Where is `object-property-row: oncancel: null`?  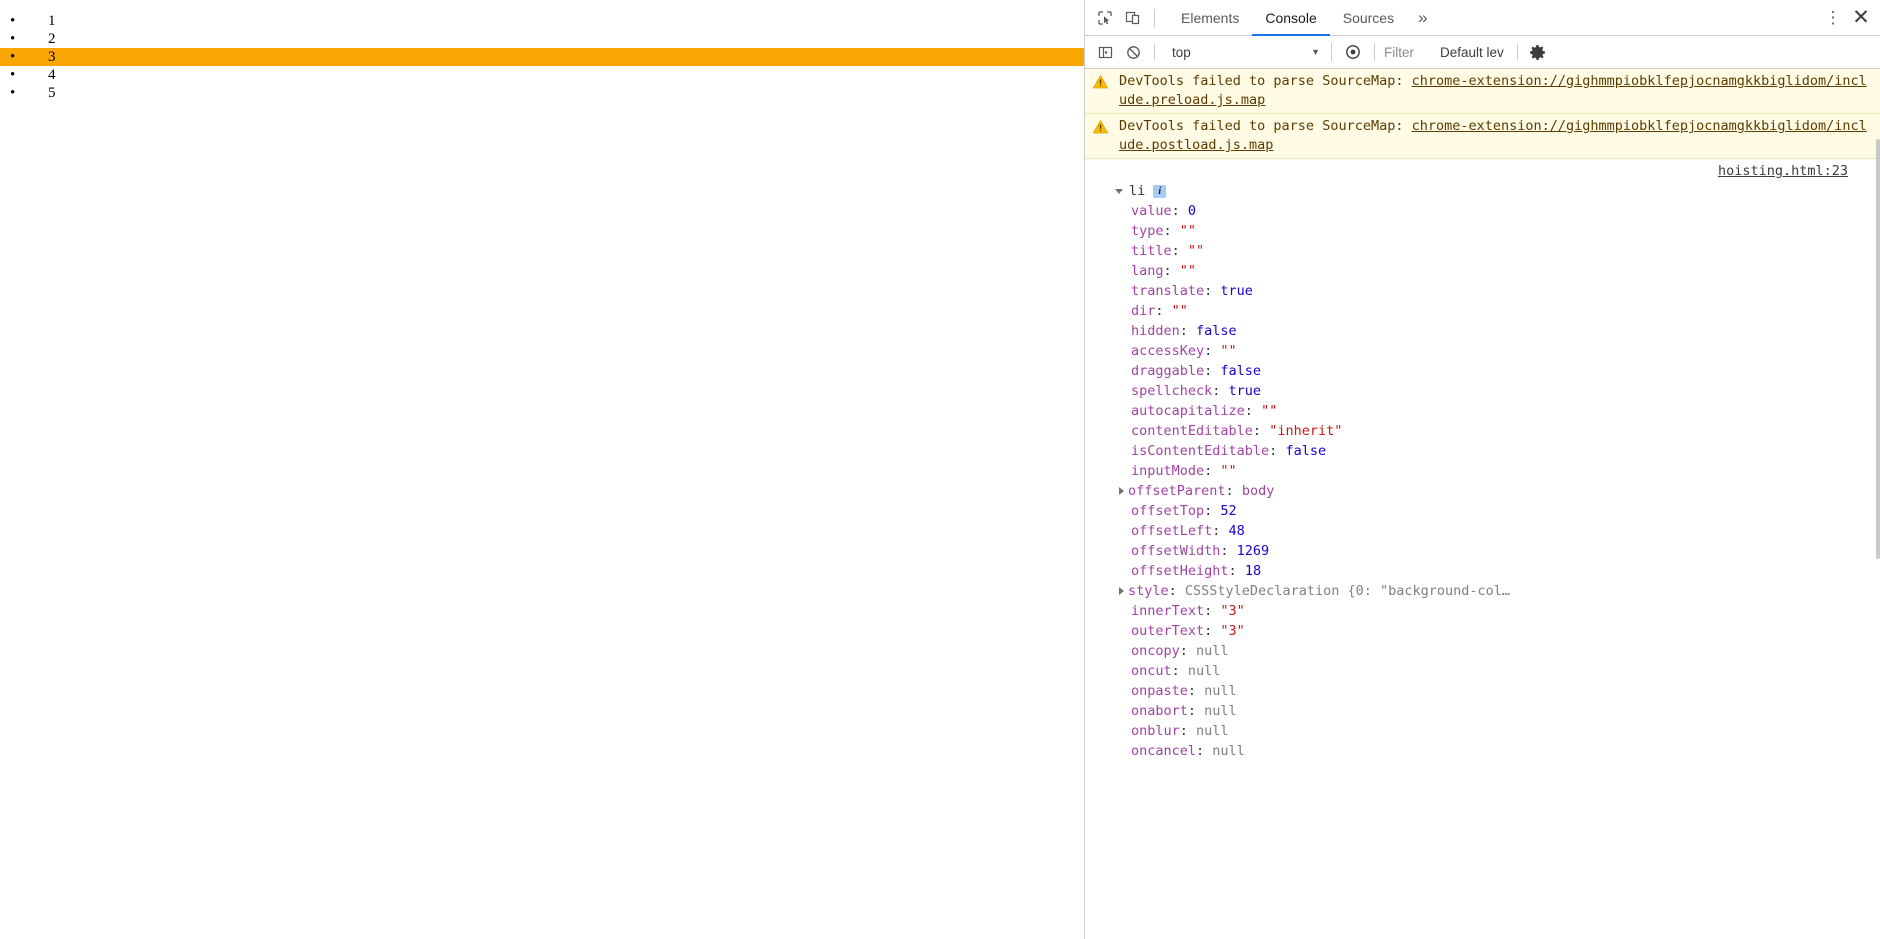 object-property-row: oncancel: null is located at coordinates (1482, 751).